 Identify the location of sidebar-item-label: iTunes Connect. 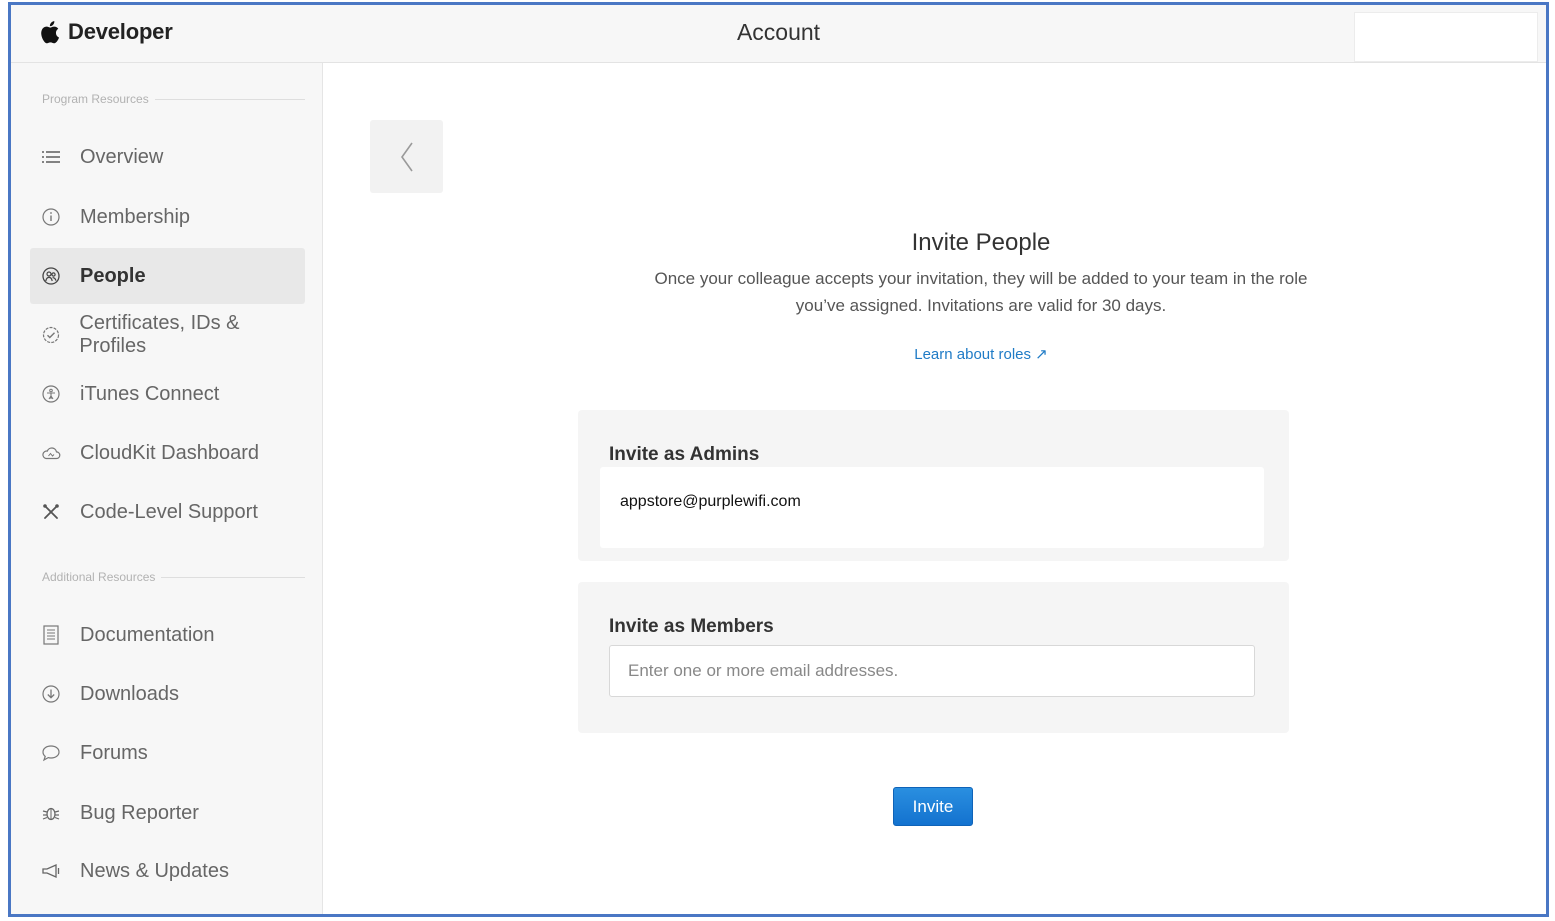
(149, 394).